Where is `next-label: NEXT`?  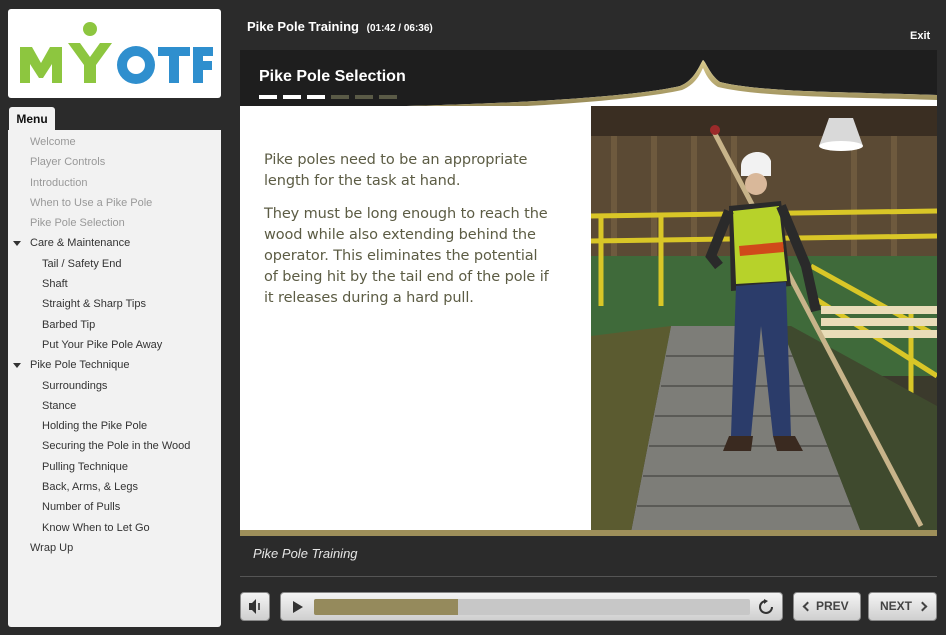 next-label: NEXT is located at coordinates (896, 606).